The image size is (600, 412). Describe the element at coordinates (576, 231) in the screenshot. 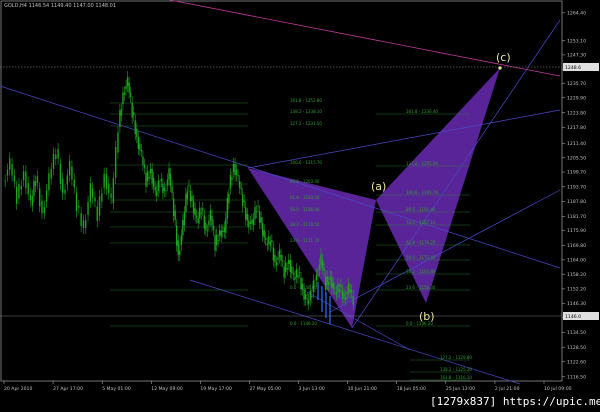

I see `y-tick-label: 1175.90` at that location.